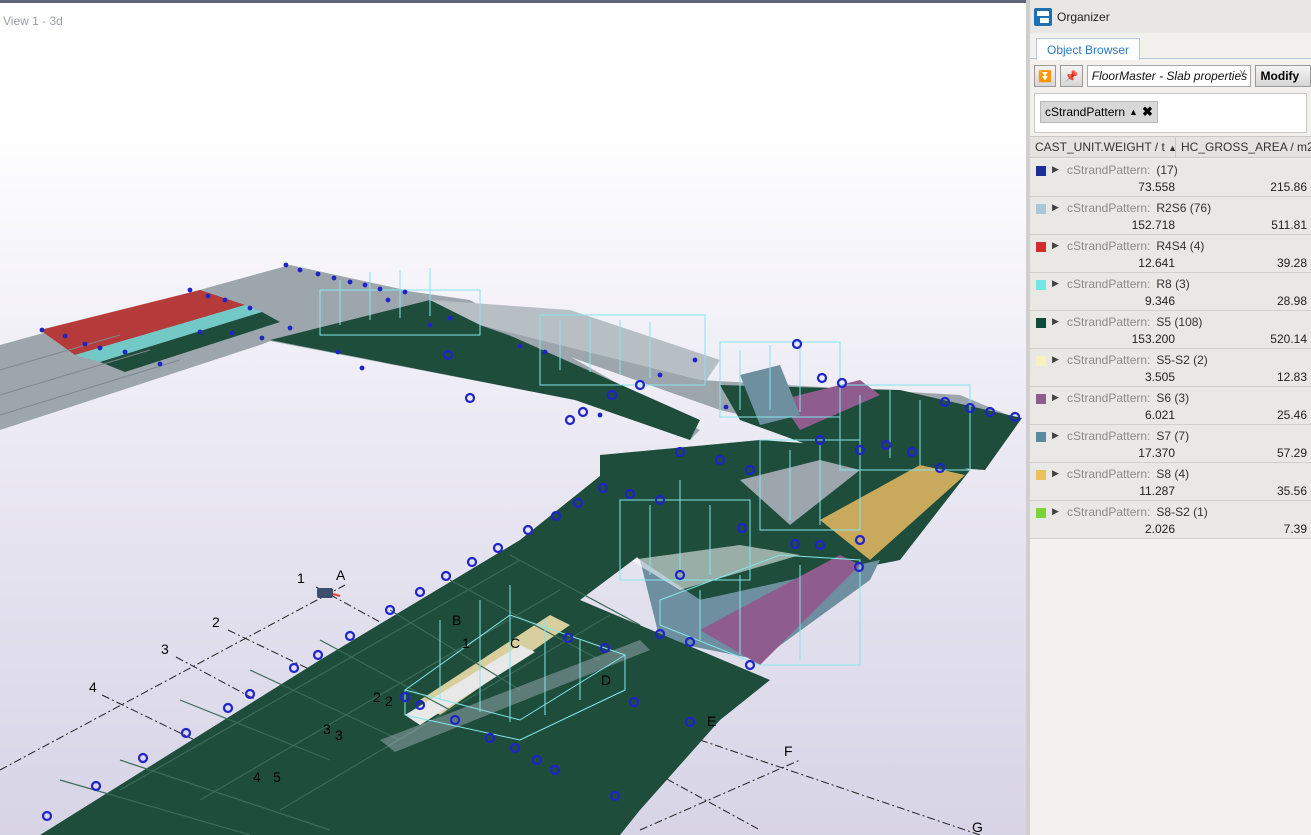  Describe the element at coordinates (1170, 113) in the screenshot. I see `group-by-area: cStrandPattern ▲ ✖` at that location.